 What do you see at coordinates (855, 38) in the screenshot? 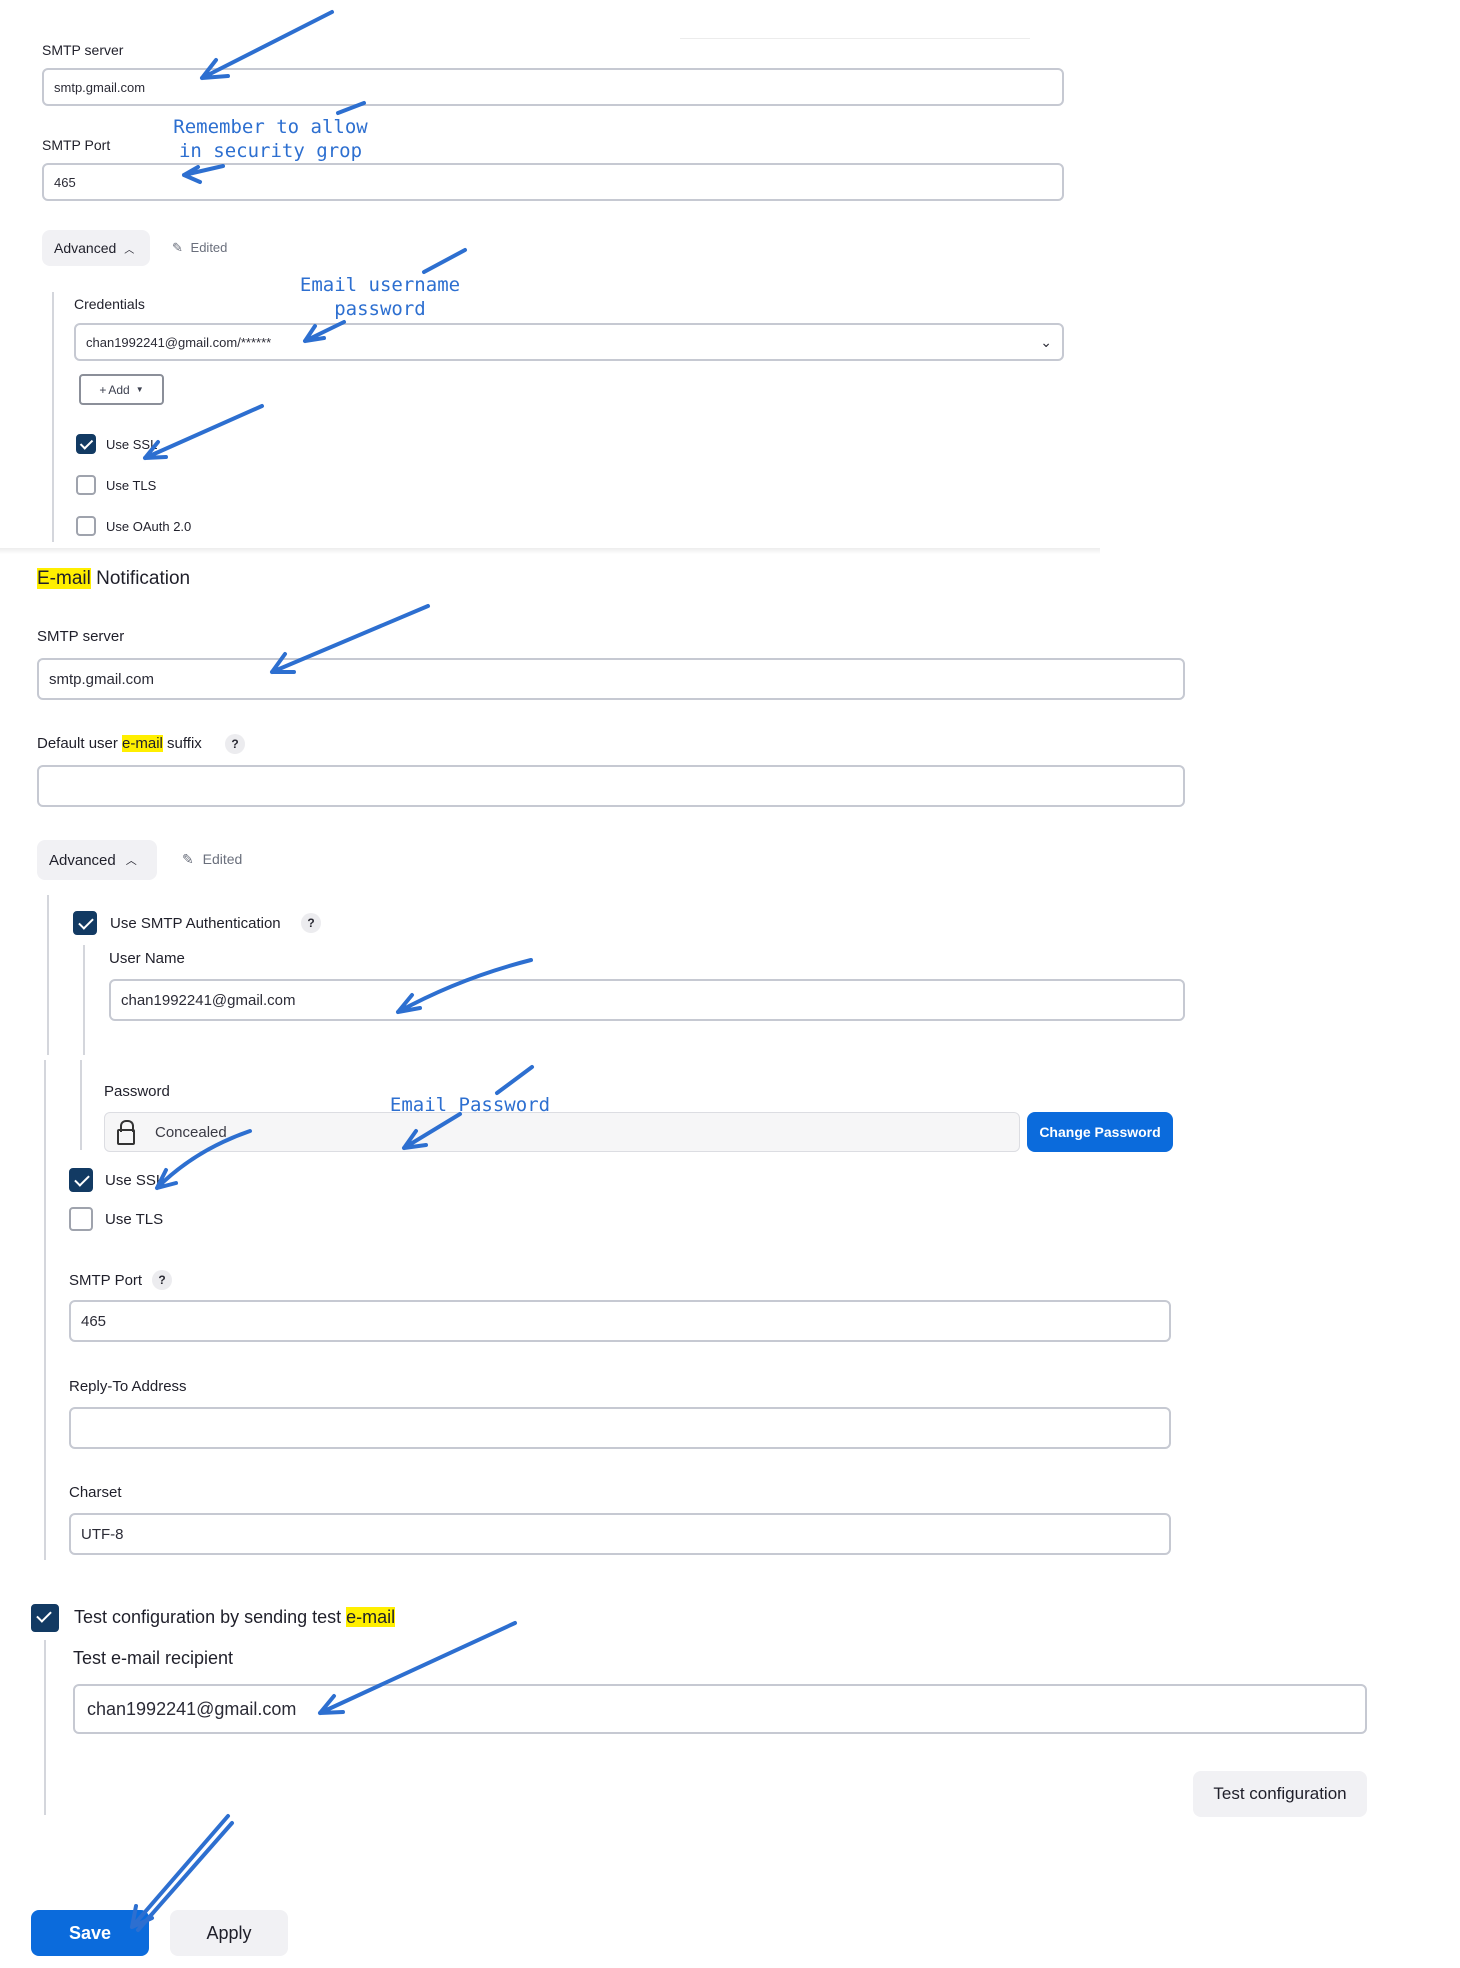
I see `top-divider` at bounding box center [855, 38].